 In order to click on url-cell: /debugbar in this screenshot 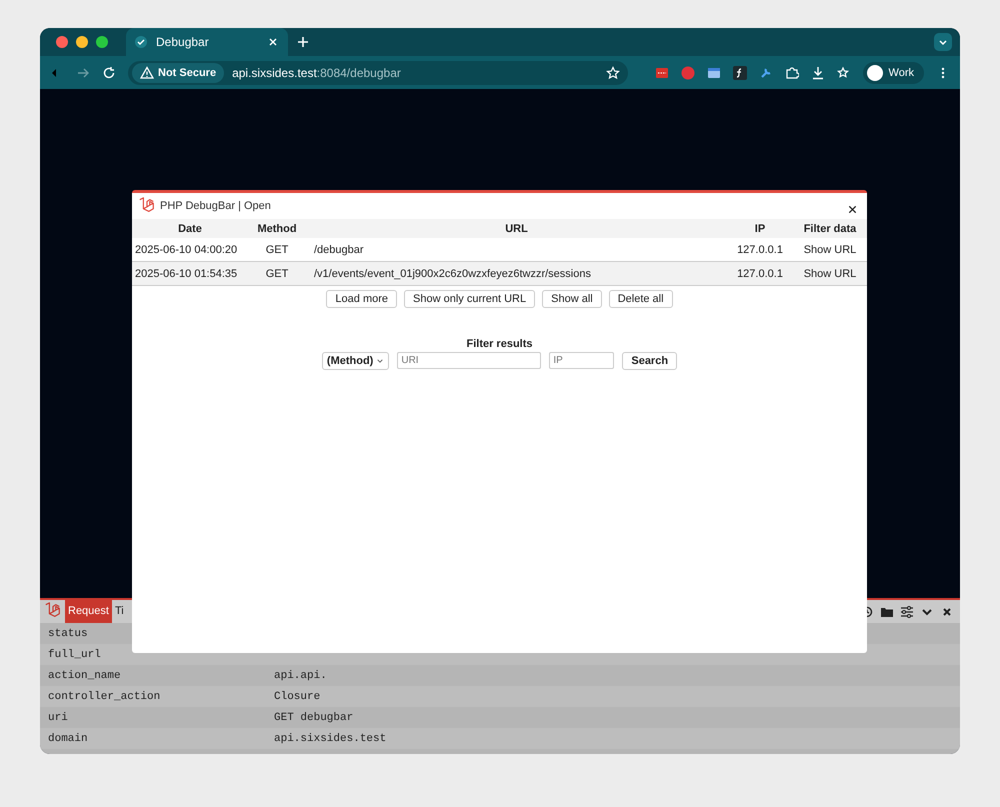, I will do `click(516, 250)`.